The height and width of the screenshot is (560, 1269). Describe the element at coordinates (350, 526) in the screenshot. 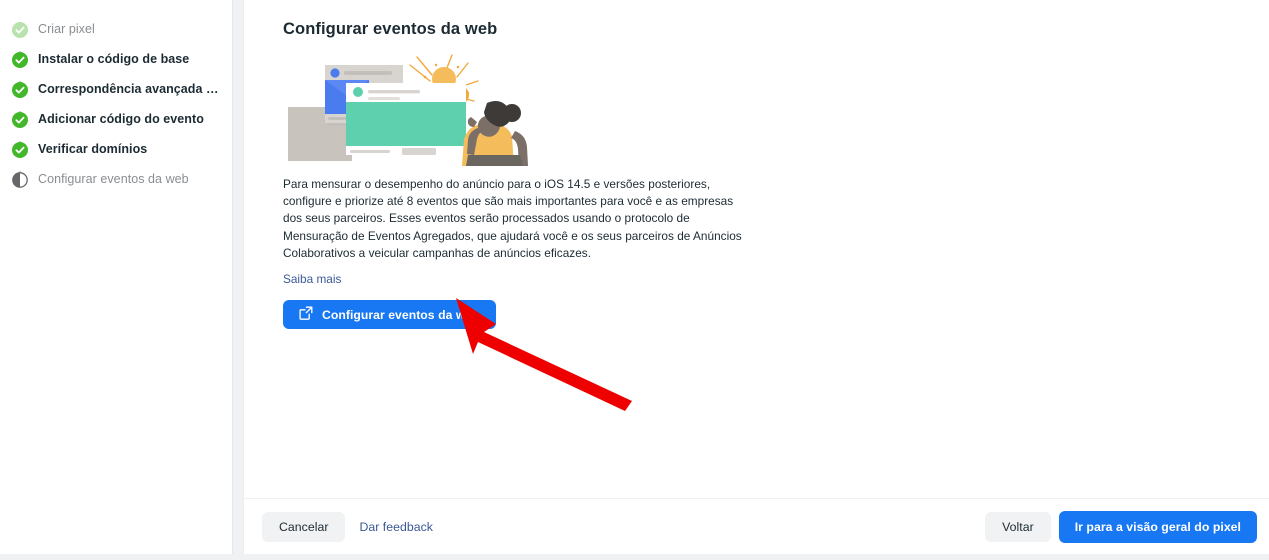

I see `footer-left-actions: Cancelar Dar feedback` at that location.